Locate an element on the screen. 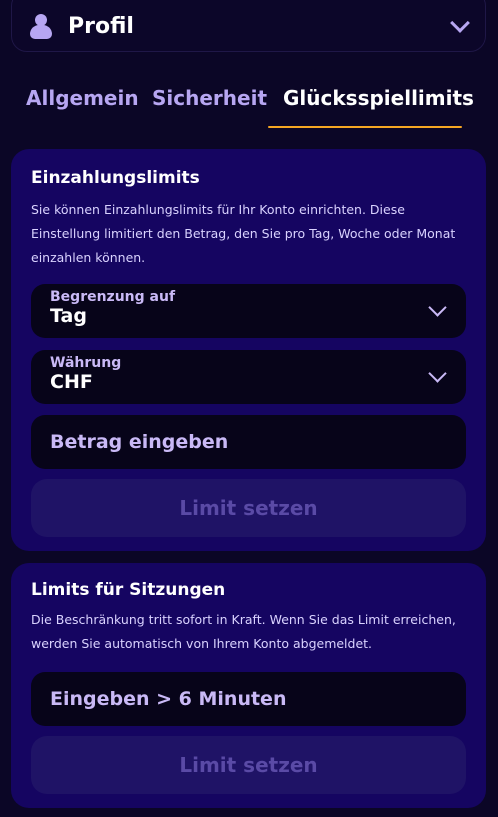  tab-bar: Allgemein Sicherheit Glücksspiellimits is located at coordinates (249, 104).